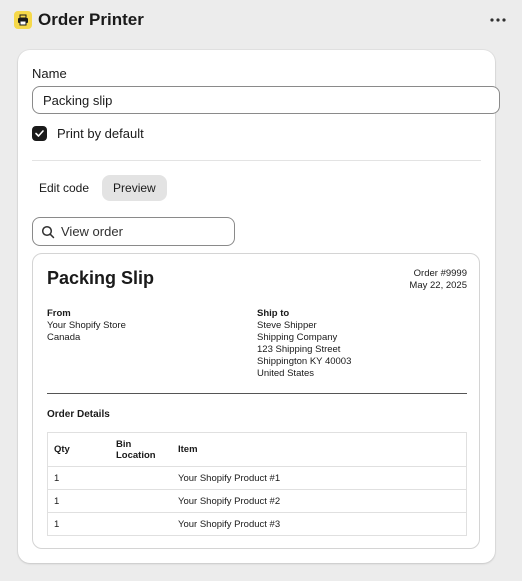  I want to click on item-cell: Your Shopify Product #1, so click(319, 478).